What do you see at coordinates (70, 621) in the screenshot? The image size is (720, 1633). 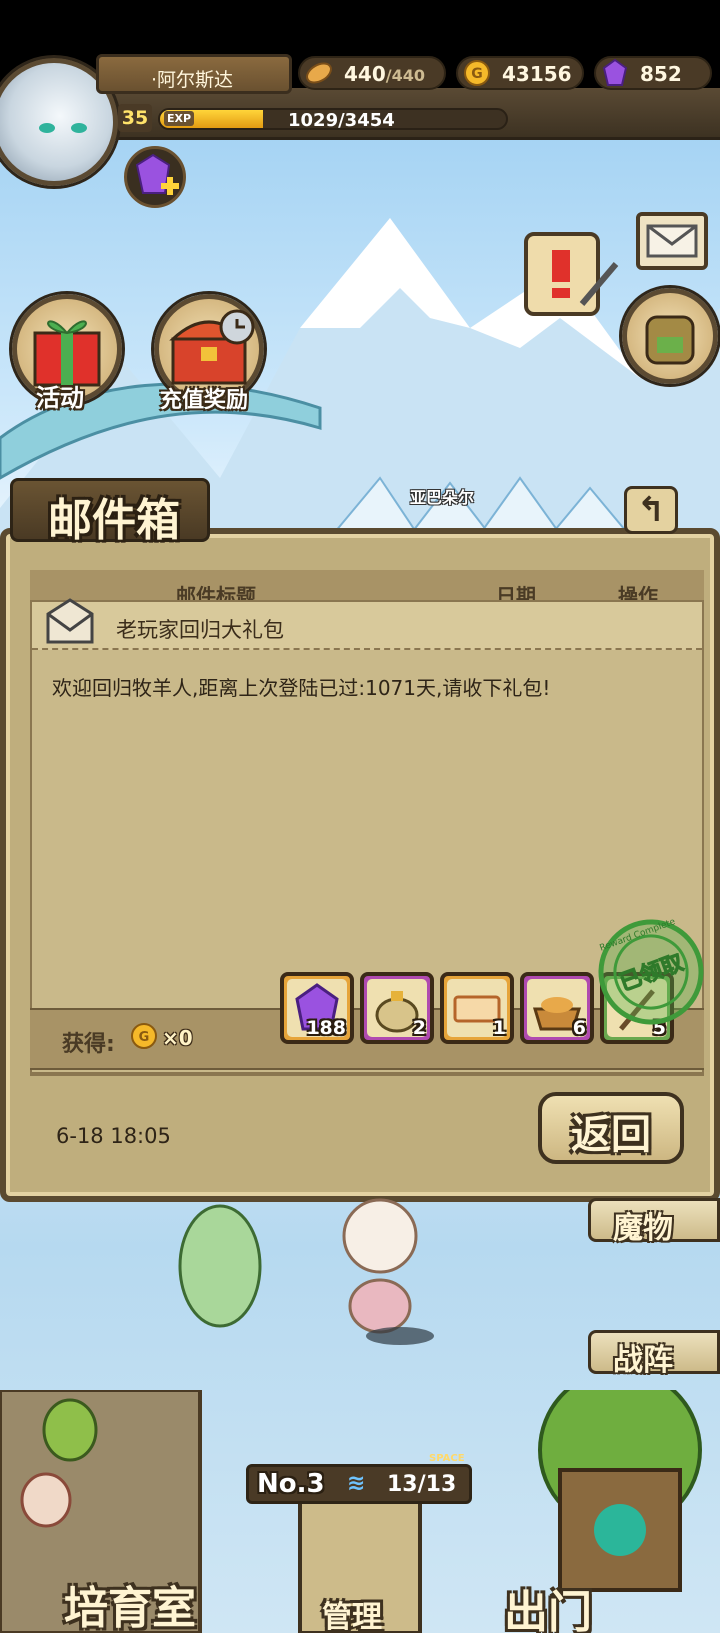 I see `mail-envelope-icon` at bounding box center [70, 621].